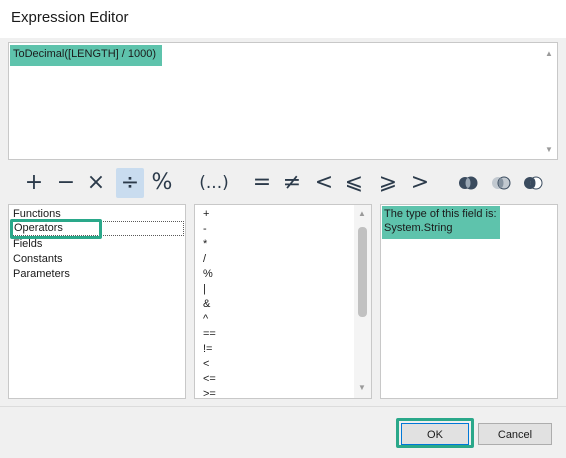  Describe the element at coordinates (96, 183) in the screenshot. I see `multiply-icon: ×` at that location.